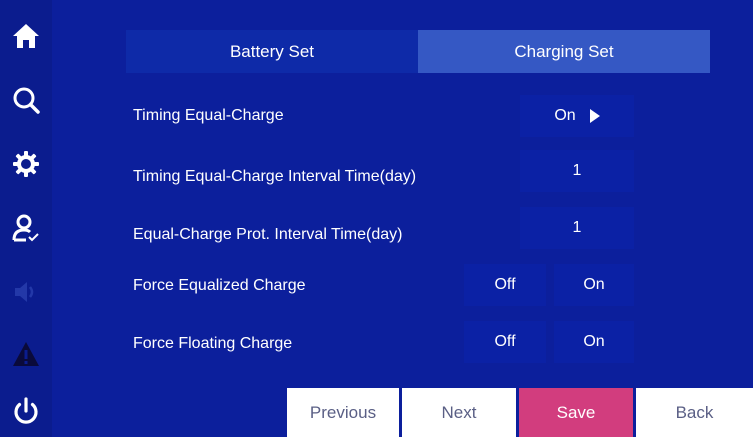 This screenshot has width=753, height=437. Describe the element at coordinates (208, 115) in the screenshot. I see `timing-equal-charge-label: Timing Equal-Charge` at that location.